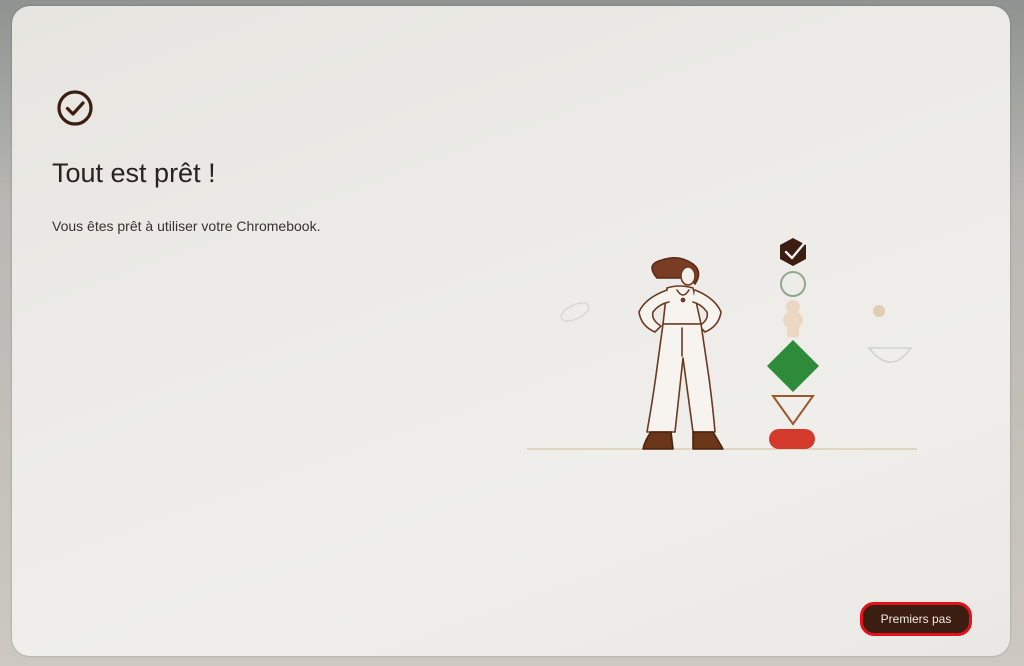  I want to click on faint-peach-shape, so click(793, 318).